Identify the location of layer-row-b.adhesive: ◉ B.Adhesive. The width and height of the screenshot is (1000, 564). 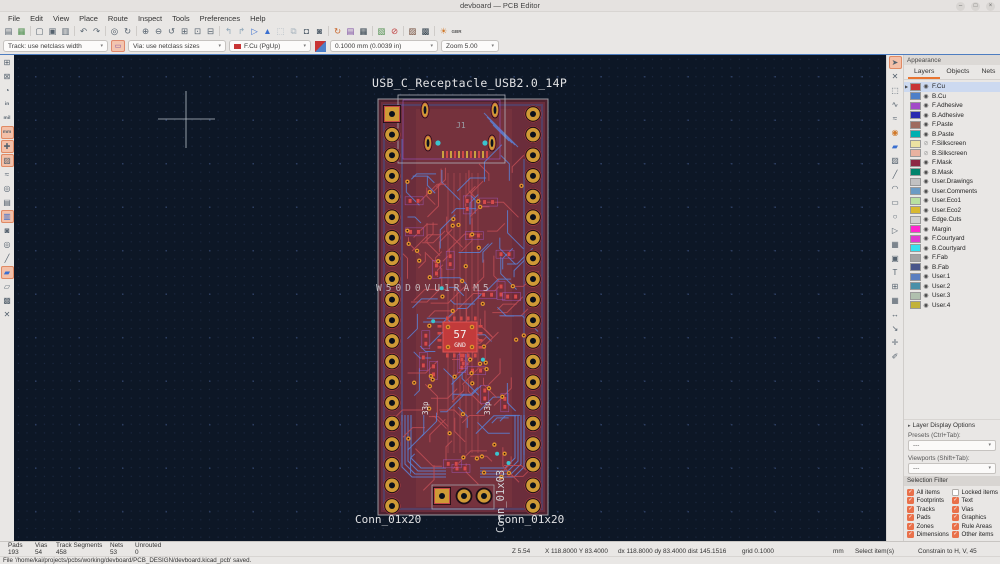
(952, 116).